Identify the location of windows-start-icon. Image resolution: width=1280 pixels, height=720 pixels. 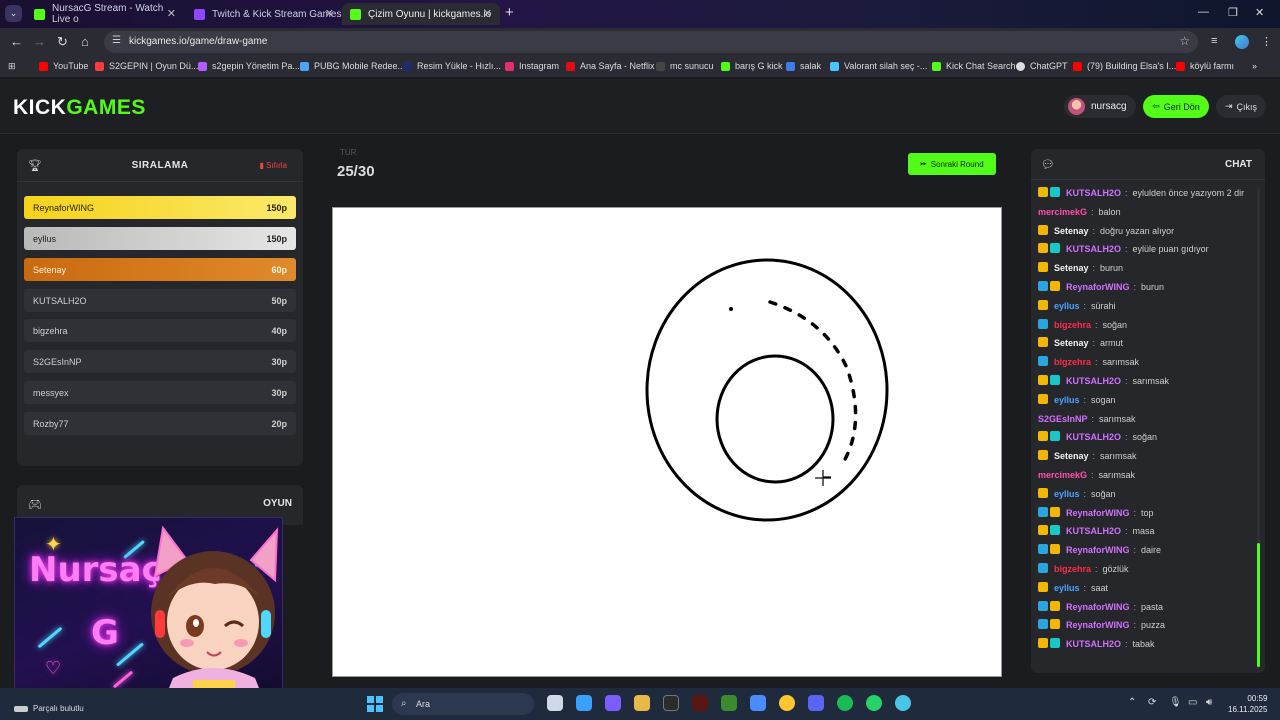
(375, 704).